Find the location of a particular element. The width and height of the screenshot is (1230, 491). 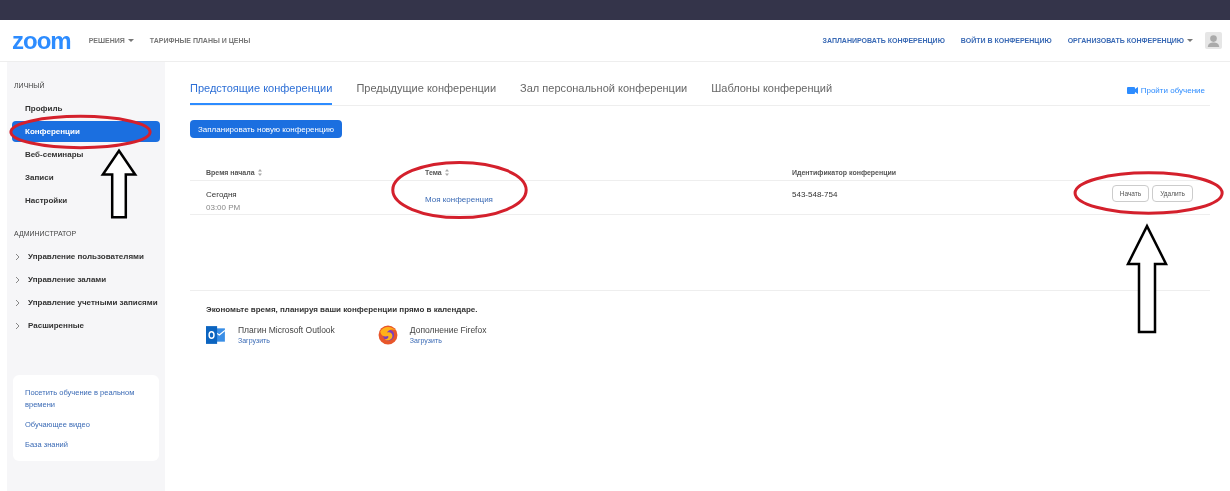

zoom-logo: zoom is located at coordinates (41, 40).